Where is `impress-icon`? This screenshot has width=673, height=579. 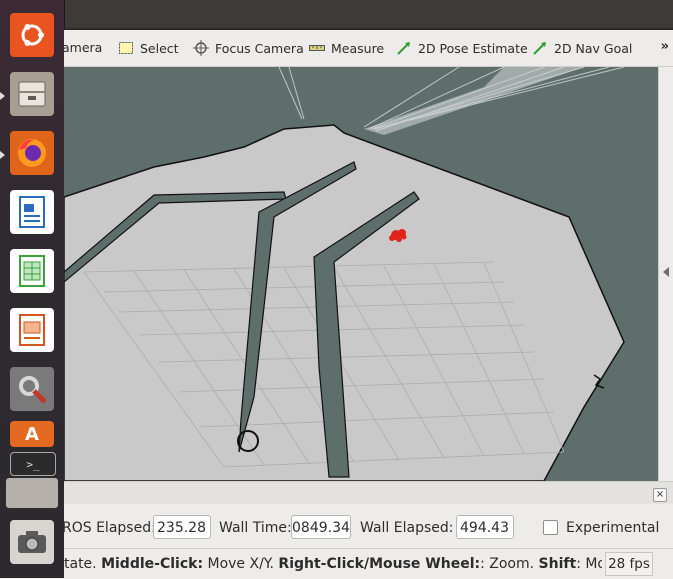 impress-icon is located at coordinates (32, 330).